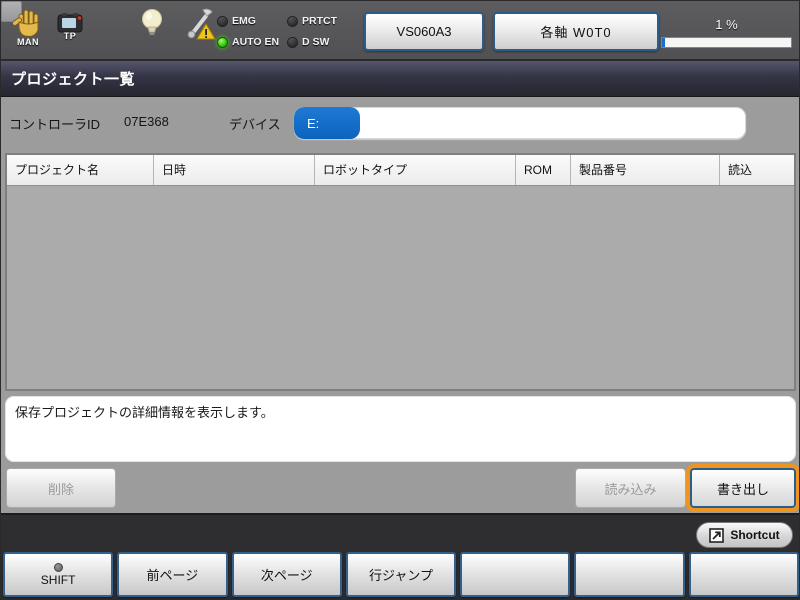 Image resolution: width=800 pixels, height=600 pixels. I want to click on speed-progress-bar, so click(726, 42).